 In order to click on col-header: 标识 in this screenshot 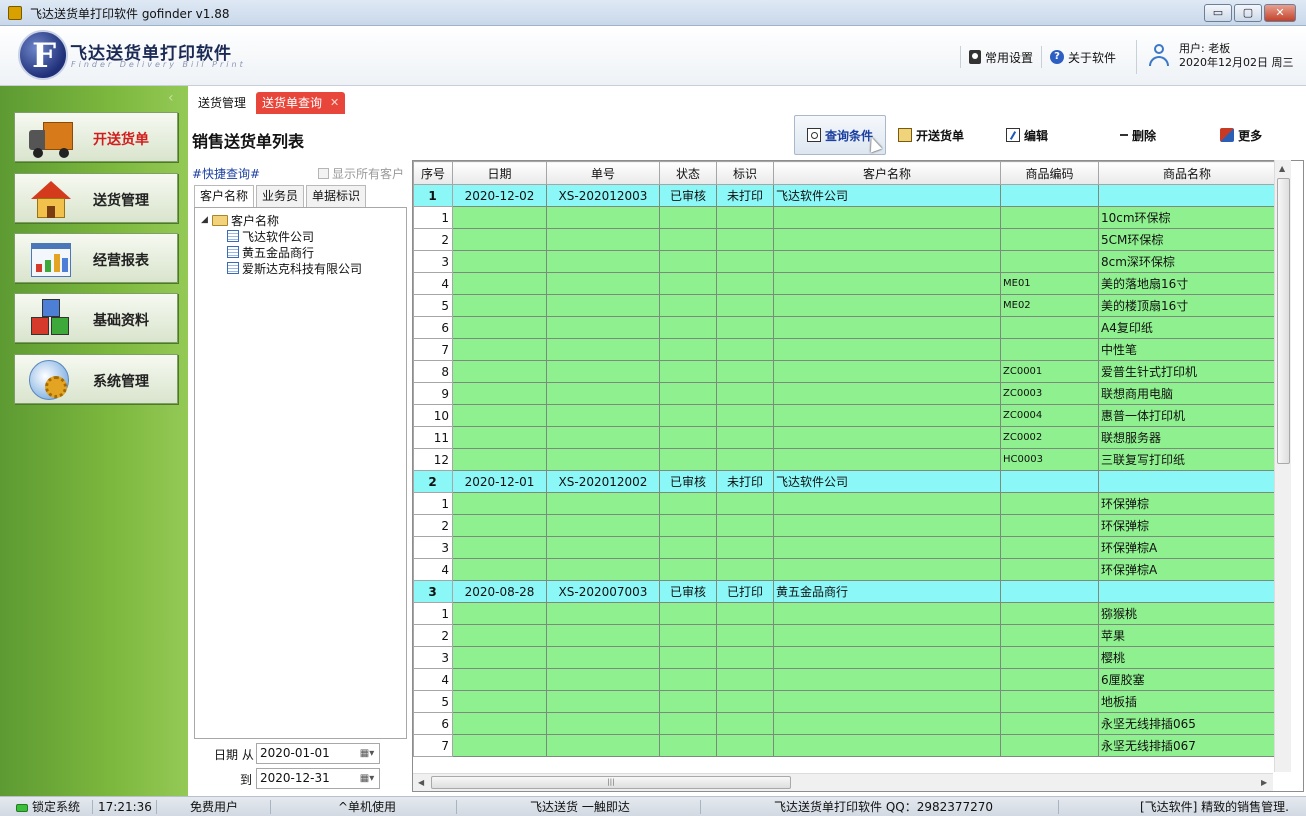, I will do `click(745, 173)`.